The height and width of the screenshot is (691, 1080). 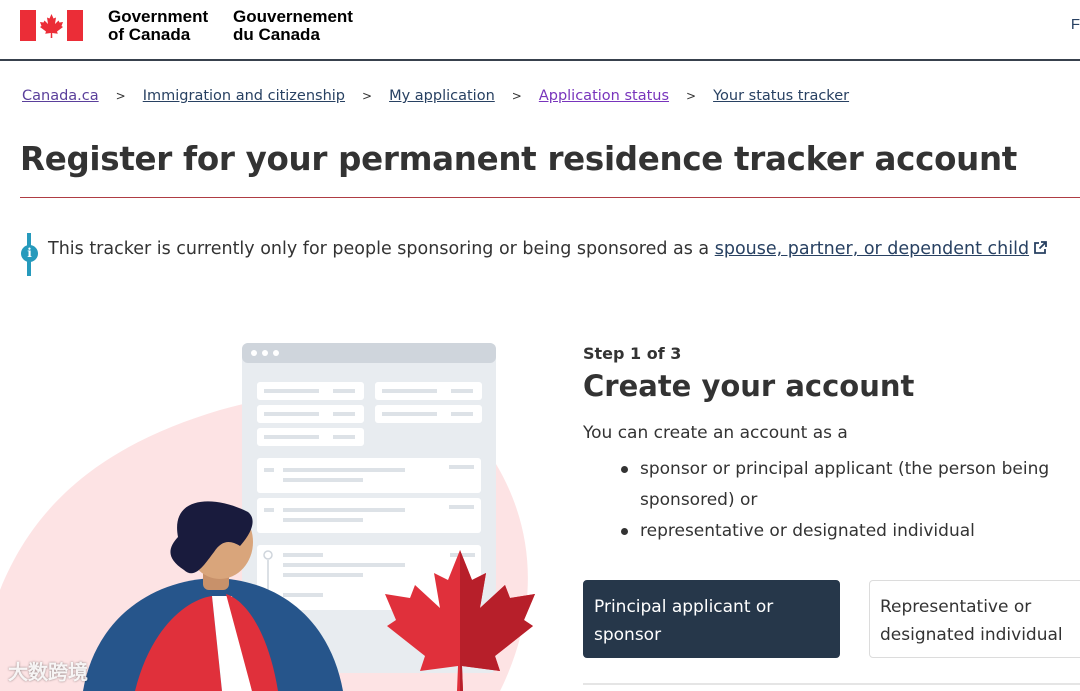 I want to click on notice-link-label: spouse, partner, or dependent child, so click(x=872, y=249).